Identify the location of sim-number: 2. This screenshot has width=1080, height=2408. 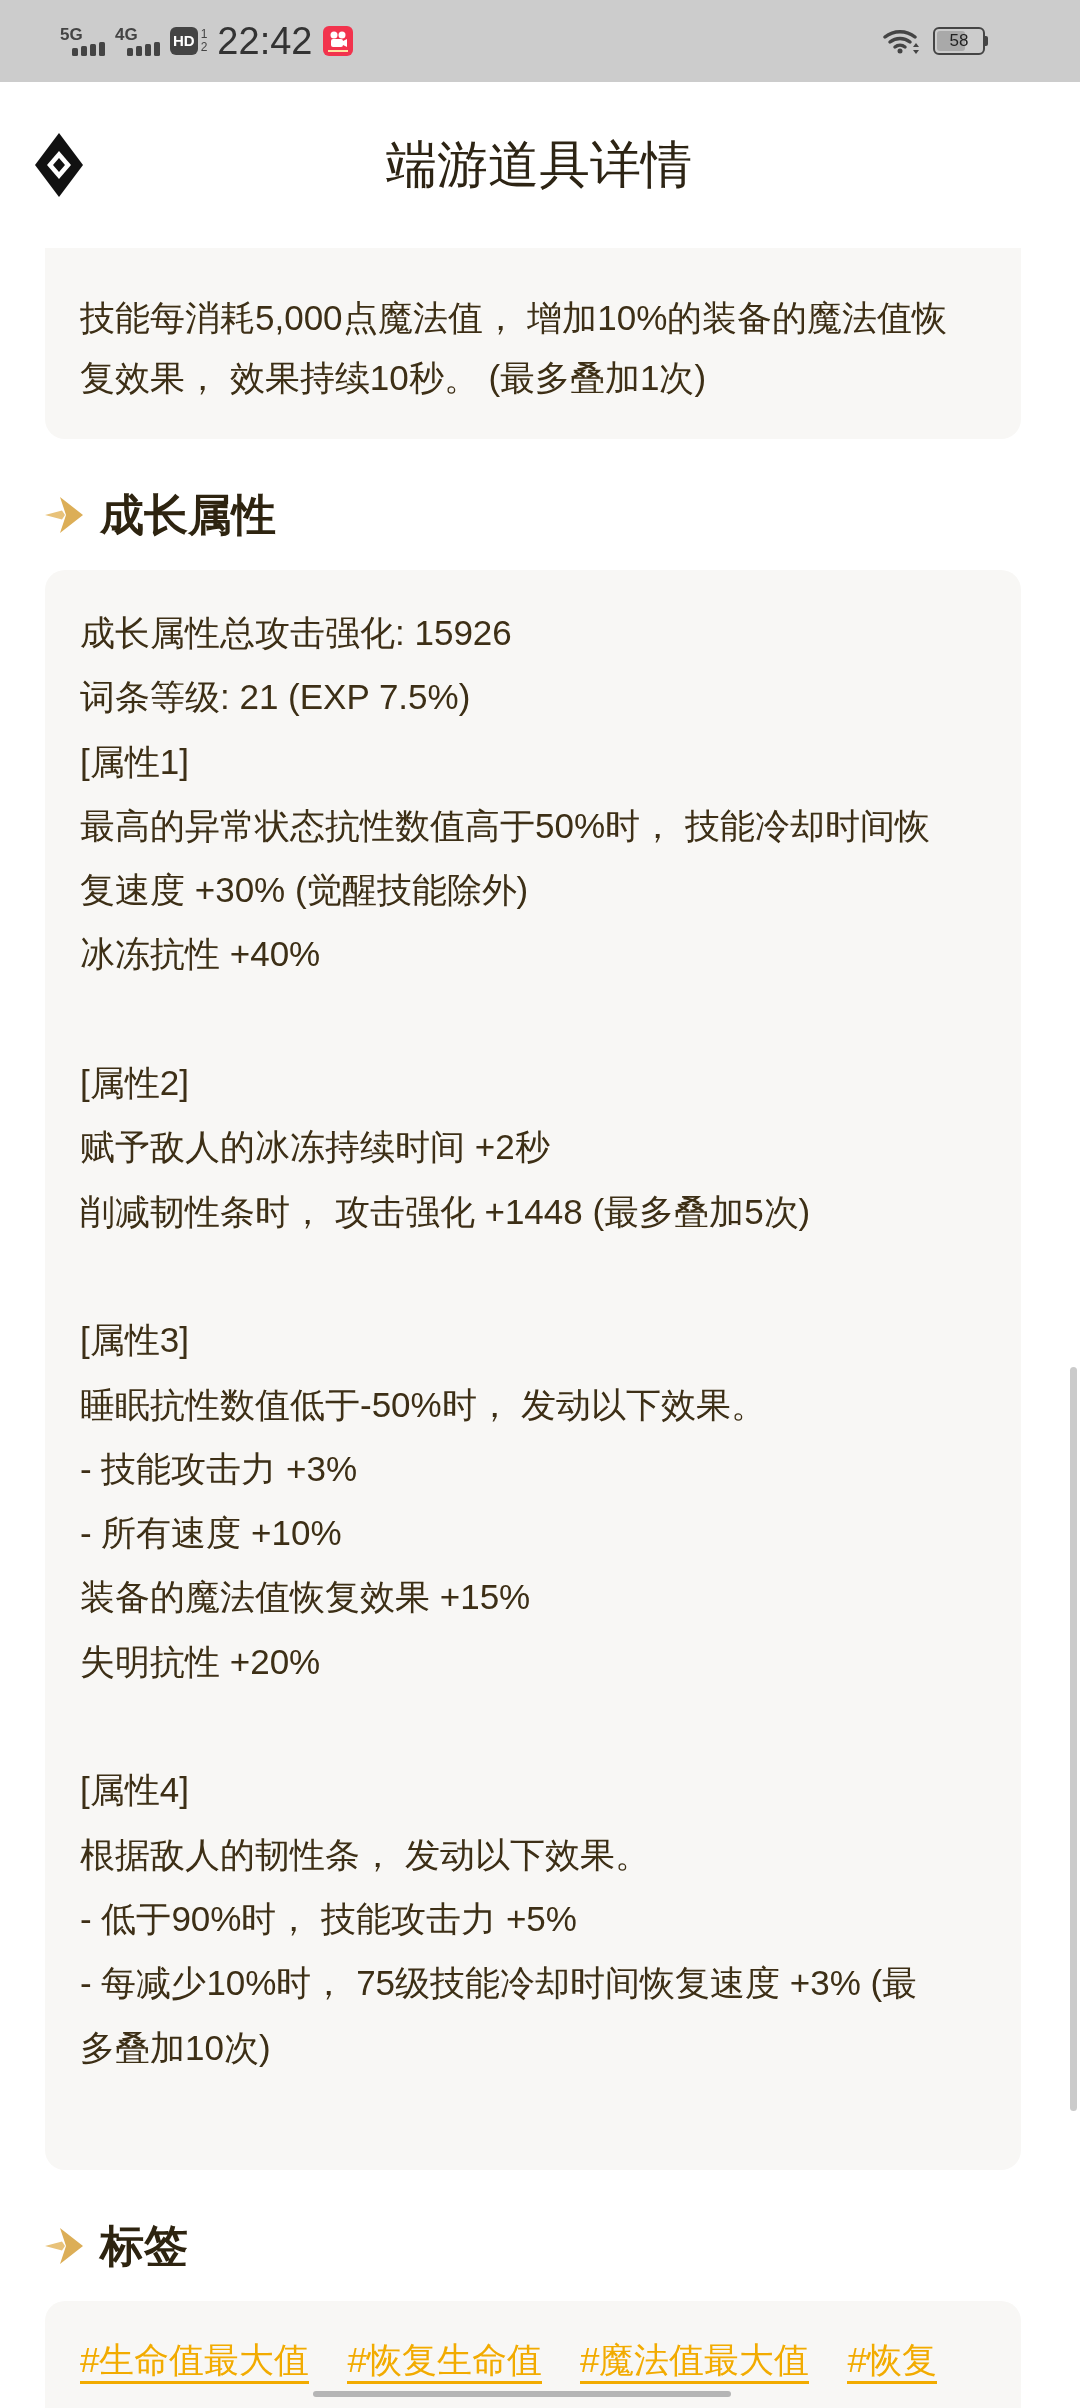
(204, 47).